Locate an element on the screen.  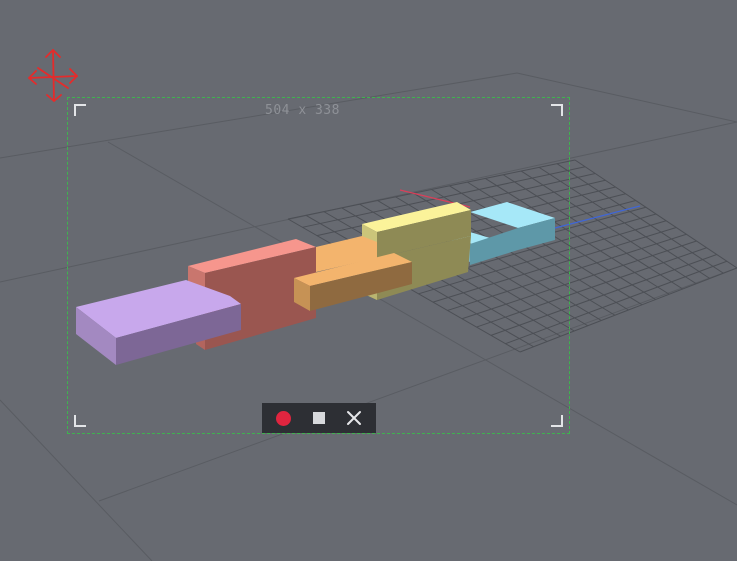
capture-dimensions-label: 504 x 338 is located at coordinates (302, 110).